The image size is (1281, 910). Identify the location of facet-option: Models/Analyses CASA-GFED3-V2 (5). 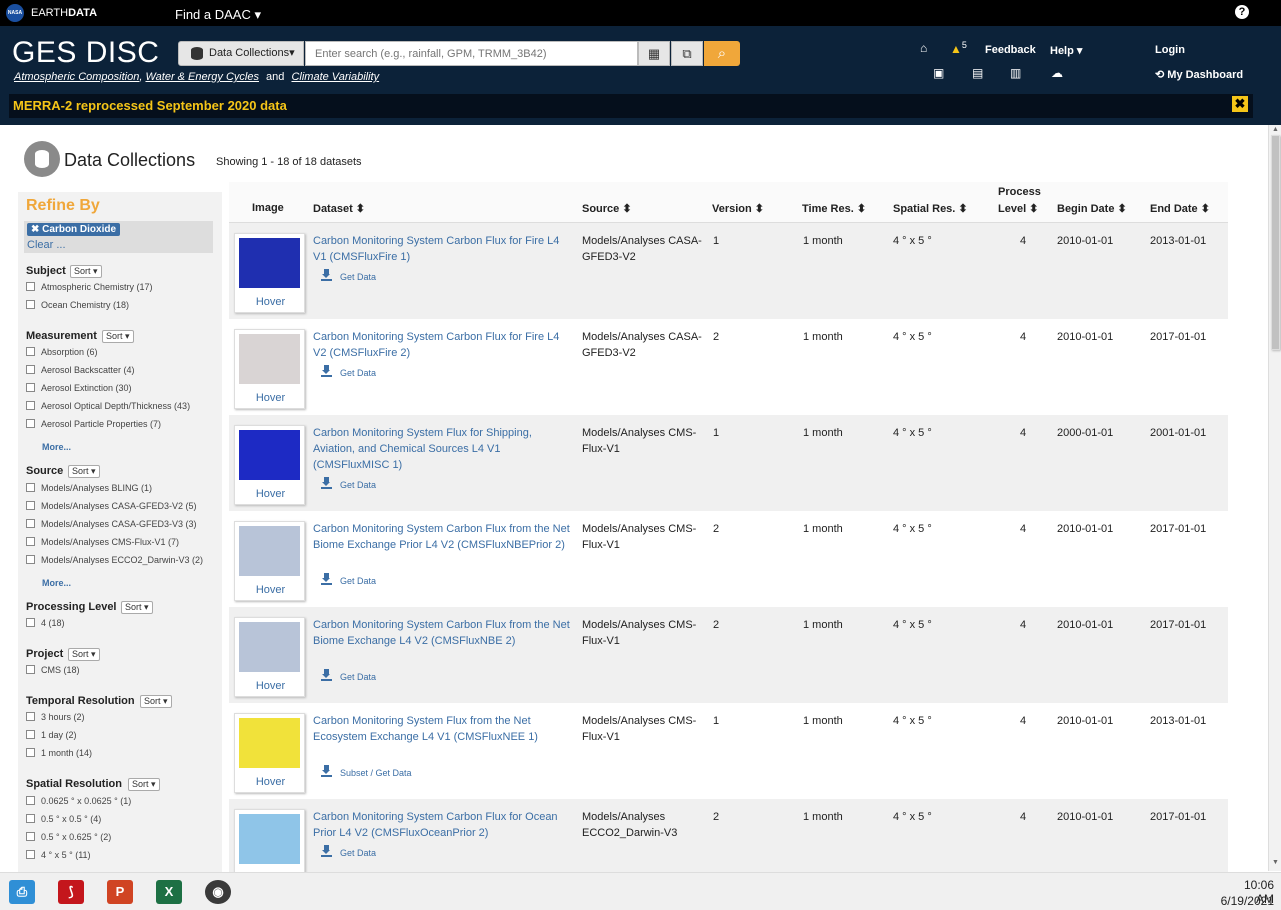
(111, 506).